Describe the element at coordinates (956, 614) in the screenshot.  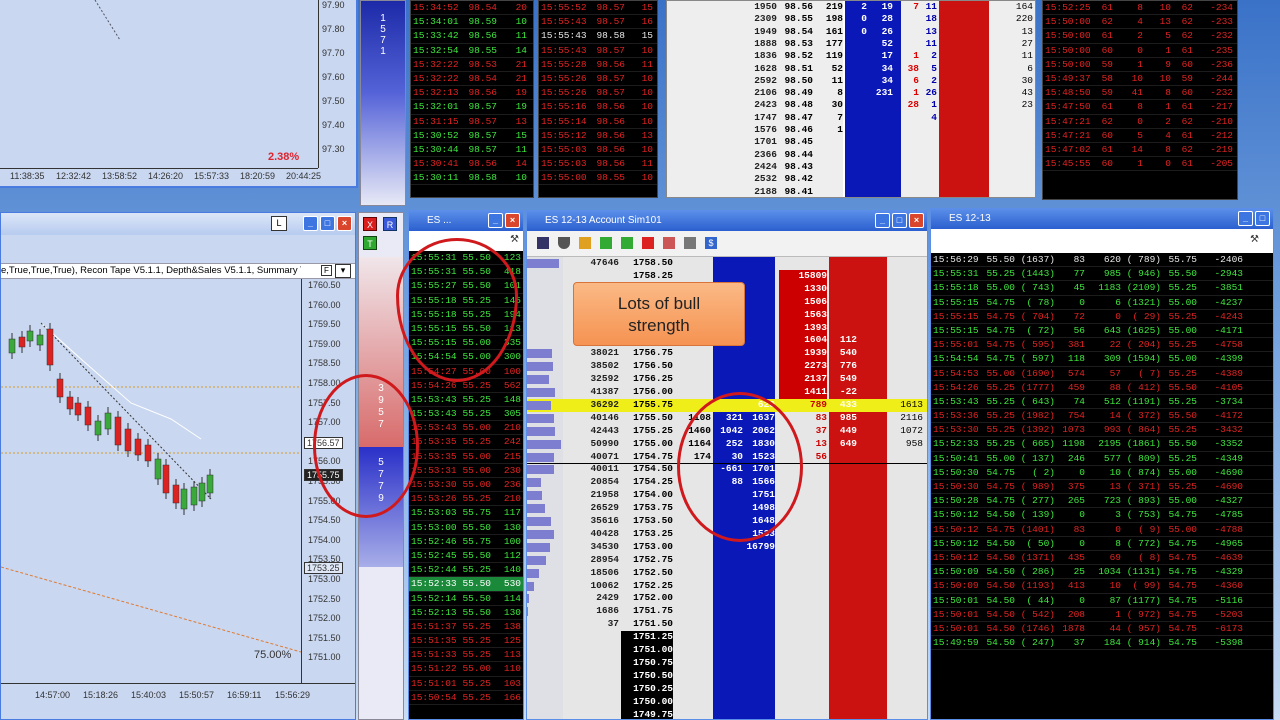
I see `tape-cell: 15:50:01` at that location.